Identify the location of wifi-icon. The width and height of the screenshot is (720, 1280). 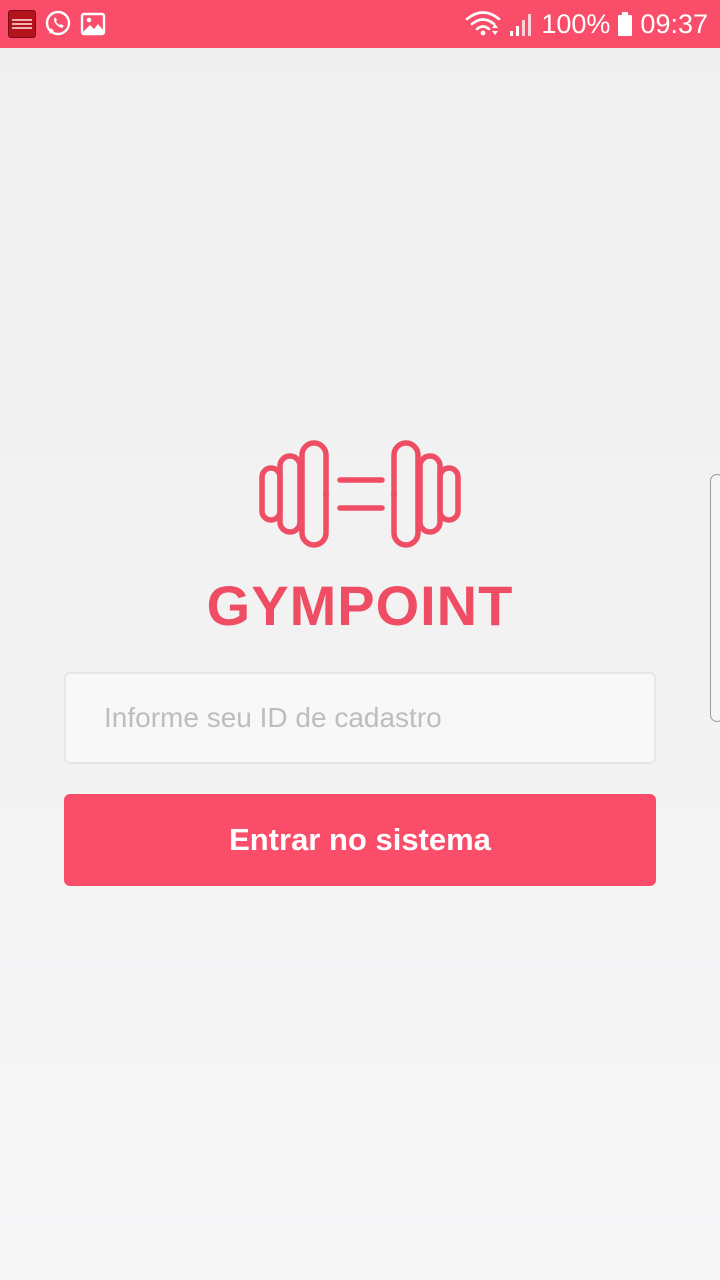
(483, 23).